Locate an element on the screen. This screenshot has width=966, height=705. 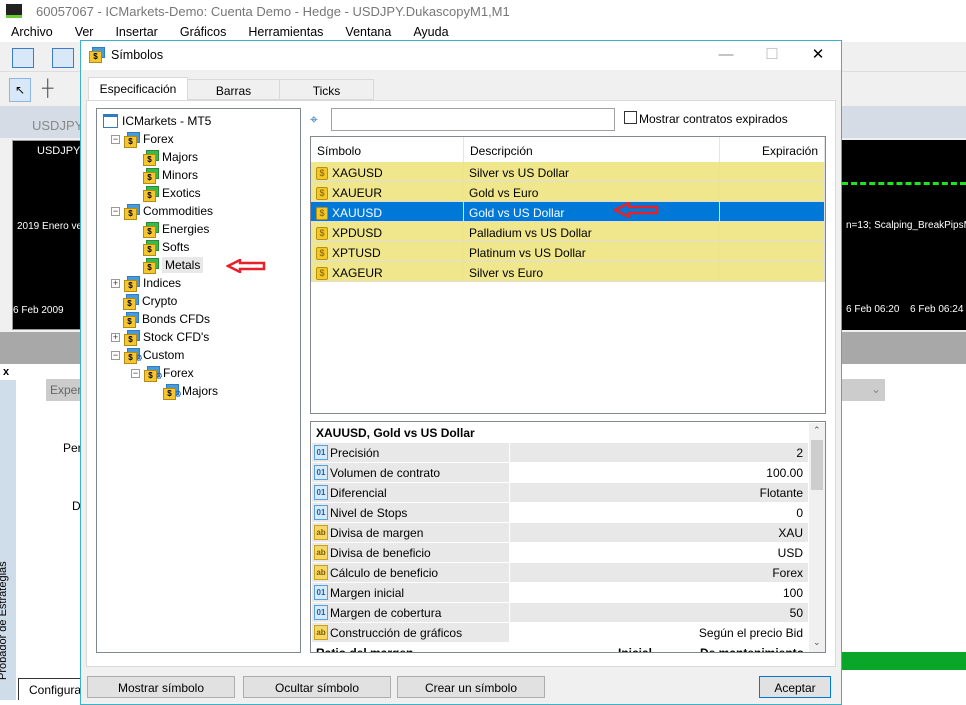
property-name: Precisión is located at coordinates (355, 452).